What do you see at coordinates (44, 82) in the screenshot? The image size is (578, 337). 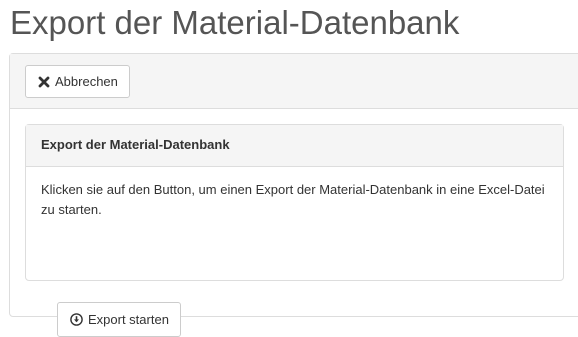 I see `times-icon` at bounding box center [44, 82].